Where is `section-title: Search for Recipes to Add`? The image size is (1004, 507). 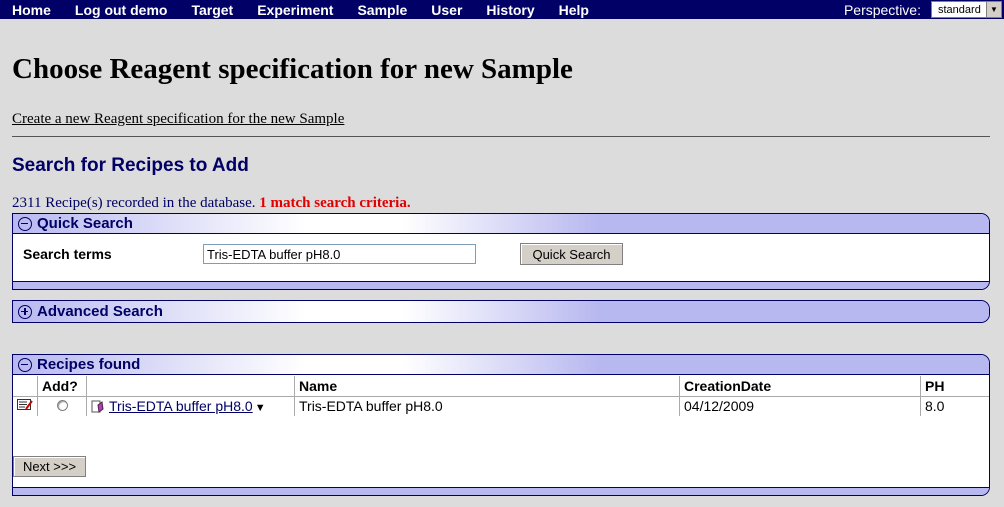 section-title: Search for Recipes to Add is located at coordinates (130, 165).